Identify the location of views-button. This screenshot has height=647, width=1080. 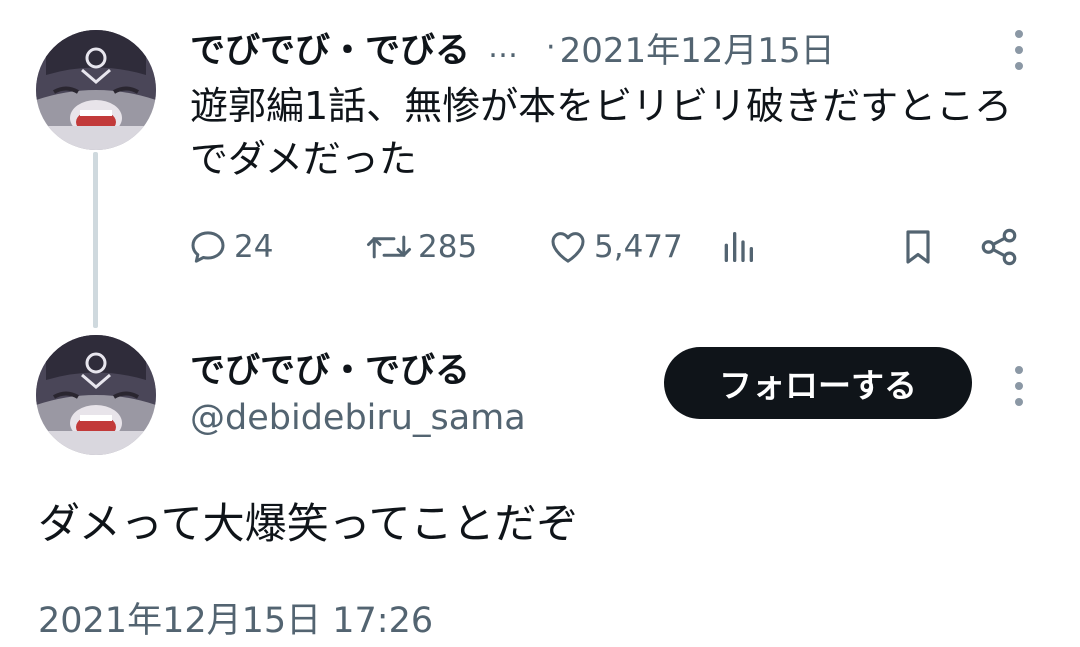
(738, 247).